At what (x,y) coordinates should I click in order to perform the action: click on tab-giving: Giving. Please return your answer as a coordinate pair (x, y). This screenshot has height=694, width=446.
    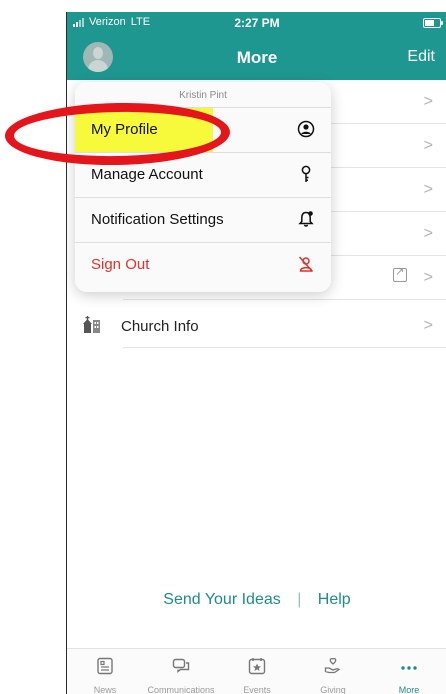
    Looking at the image, I should click on (333, 671).